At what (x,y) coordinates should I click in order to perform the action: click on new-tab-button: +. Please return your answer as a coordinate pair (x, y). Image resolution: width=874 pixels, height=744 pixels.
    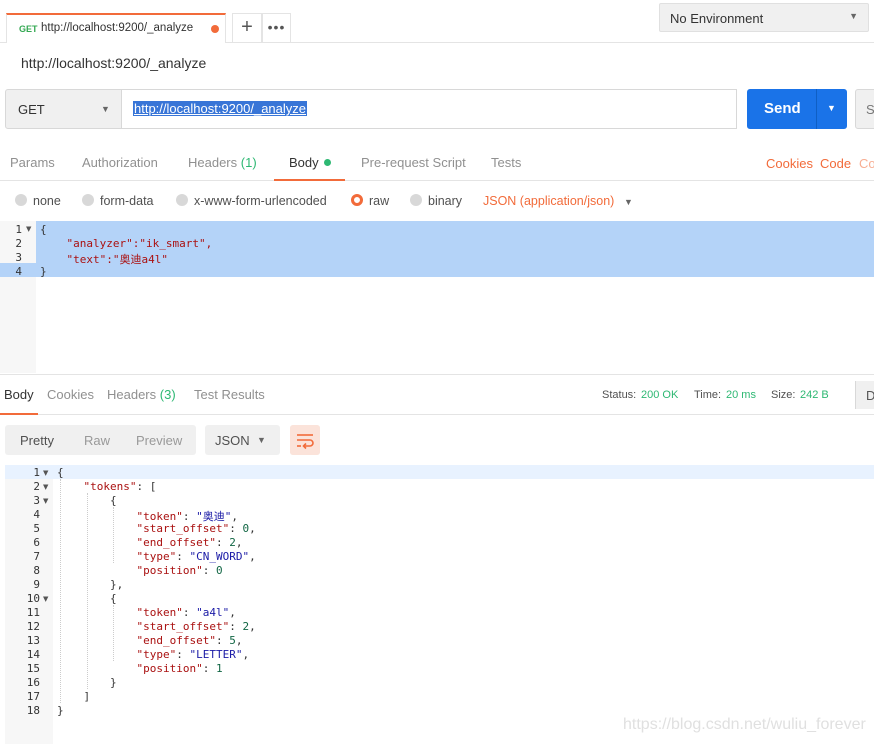
    Looking at the image, I should click on (247, 28).